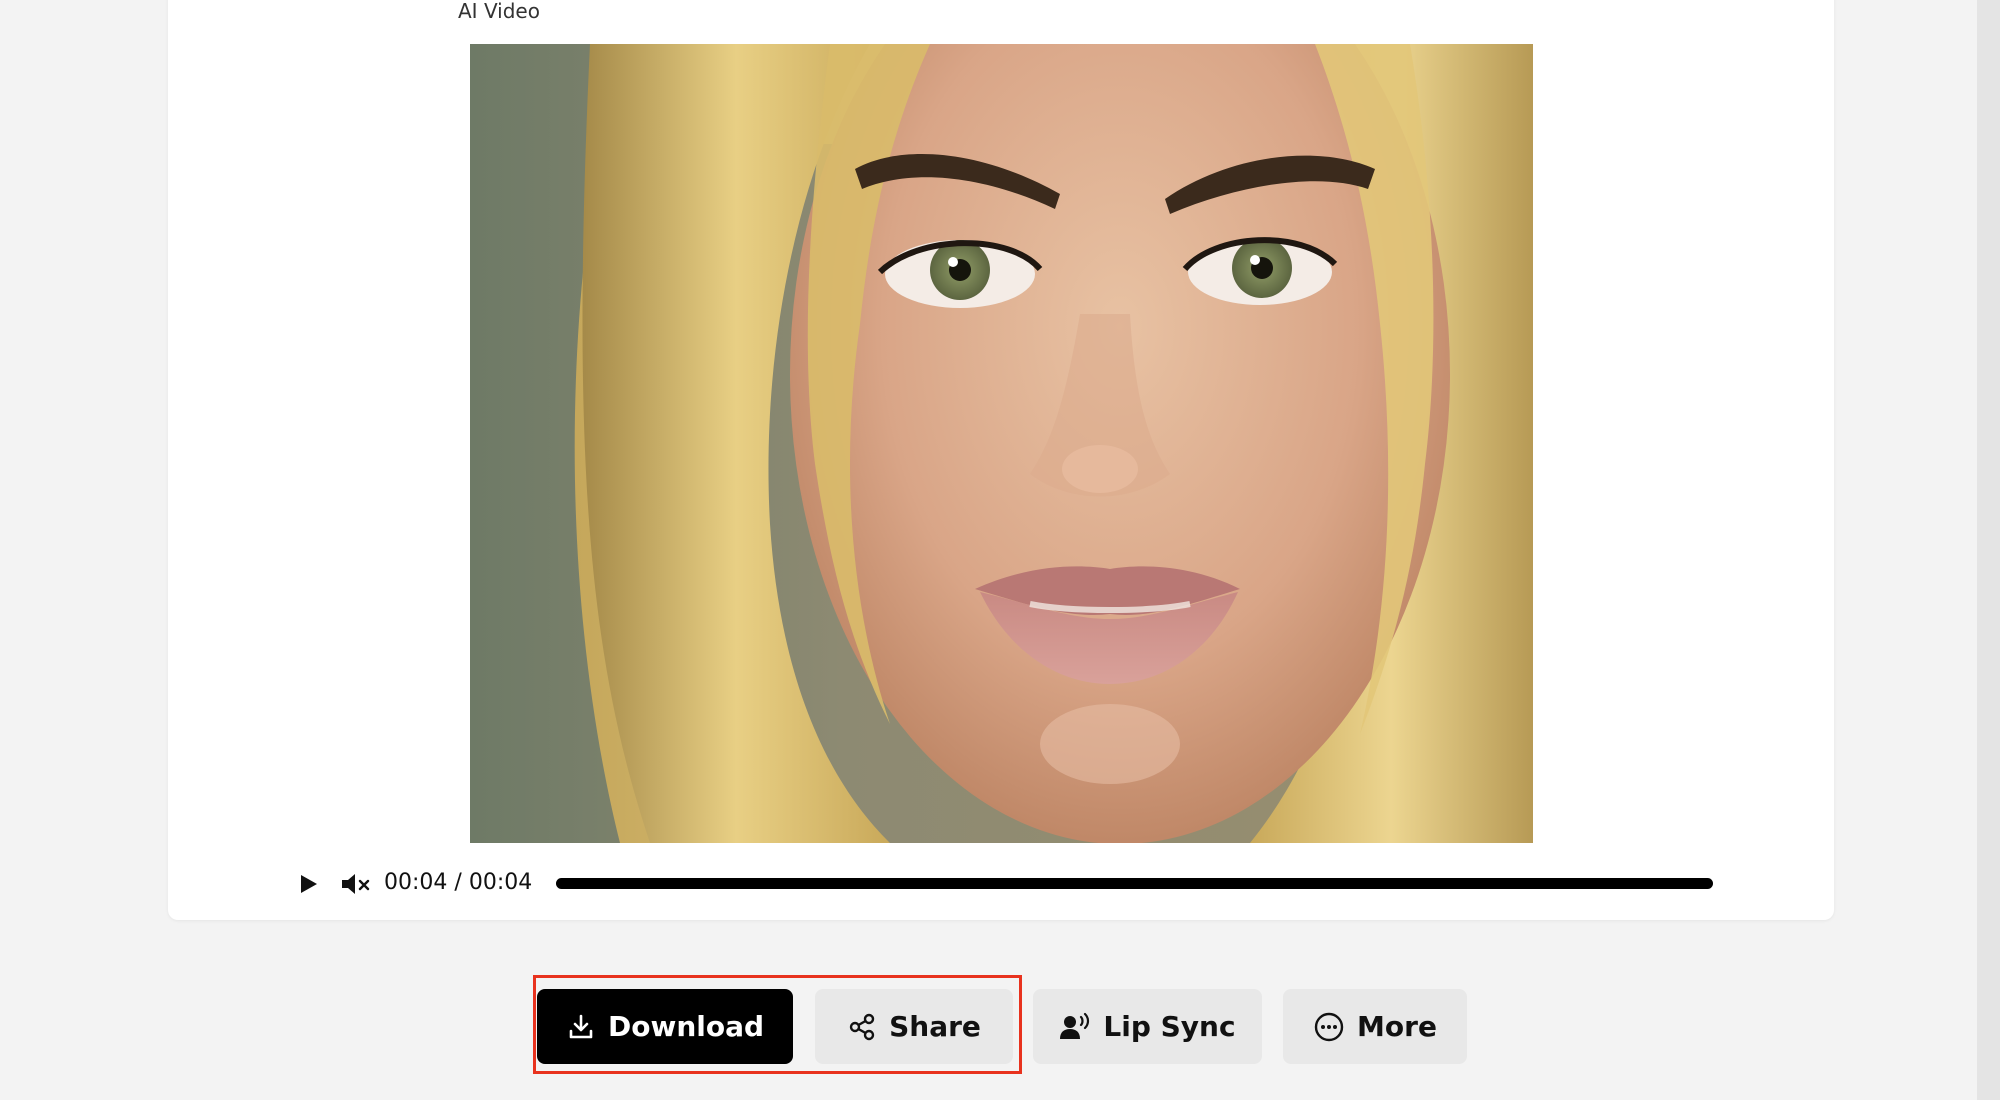  What do you see at coordinates (416, 882) in the screenshot?
I see `current-time: 00:04` at bounding box center [416, 882].